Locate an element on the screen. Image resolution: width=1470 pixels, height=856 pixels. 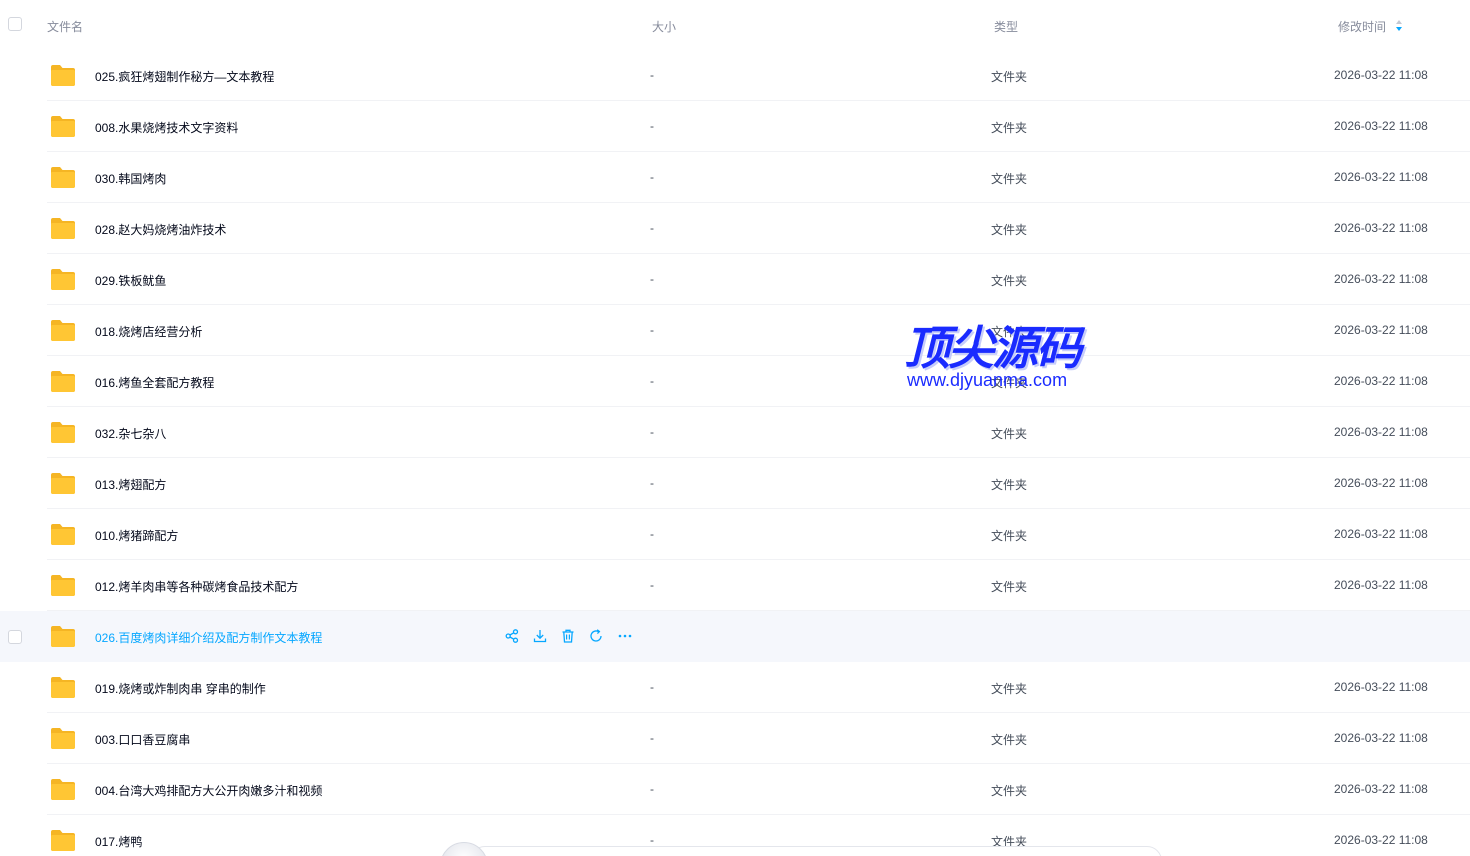
watermark-url: www.djyuanma.com is located at coordinates (987, 380).